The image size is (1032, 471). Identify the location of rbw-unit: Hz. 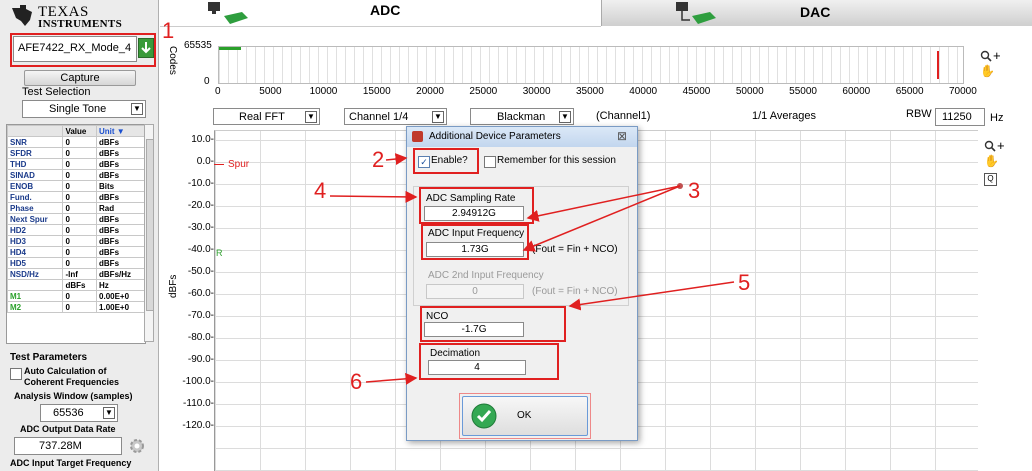
(997, 118).